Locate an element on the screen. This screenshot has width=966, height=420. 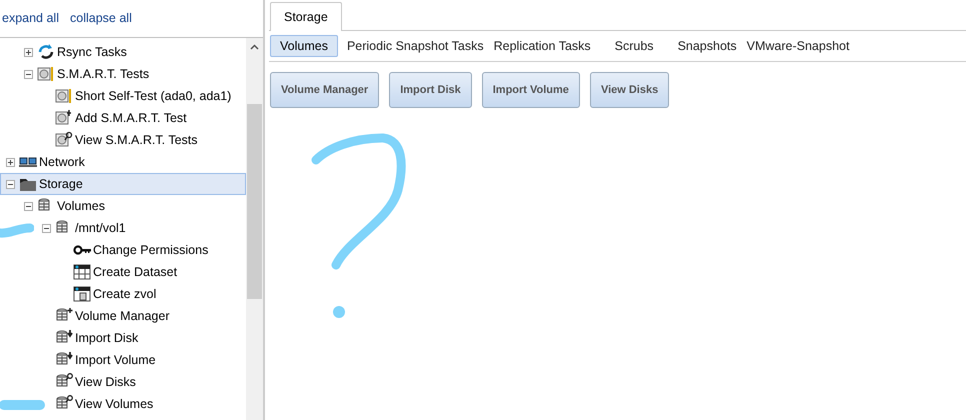
scroll-up-icon is located at coordinates (254, 47).